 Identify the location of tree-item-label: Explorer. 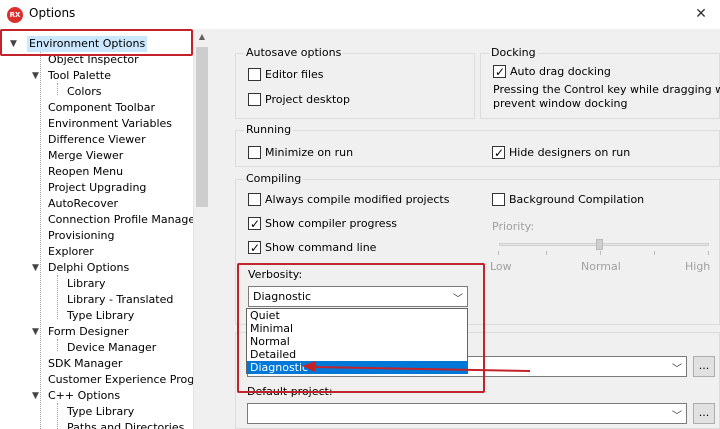
(71, 251).